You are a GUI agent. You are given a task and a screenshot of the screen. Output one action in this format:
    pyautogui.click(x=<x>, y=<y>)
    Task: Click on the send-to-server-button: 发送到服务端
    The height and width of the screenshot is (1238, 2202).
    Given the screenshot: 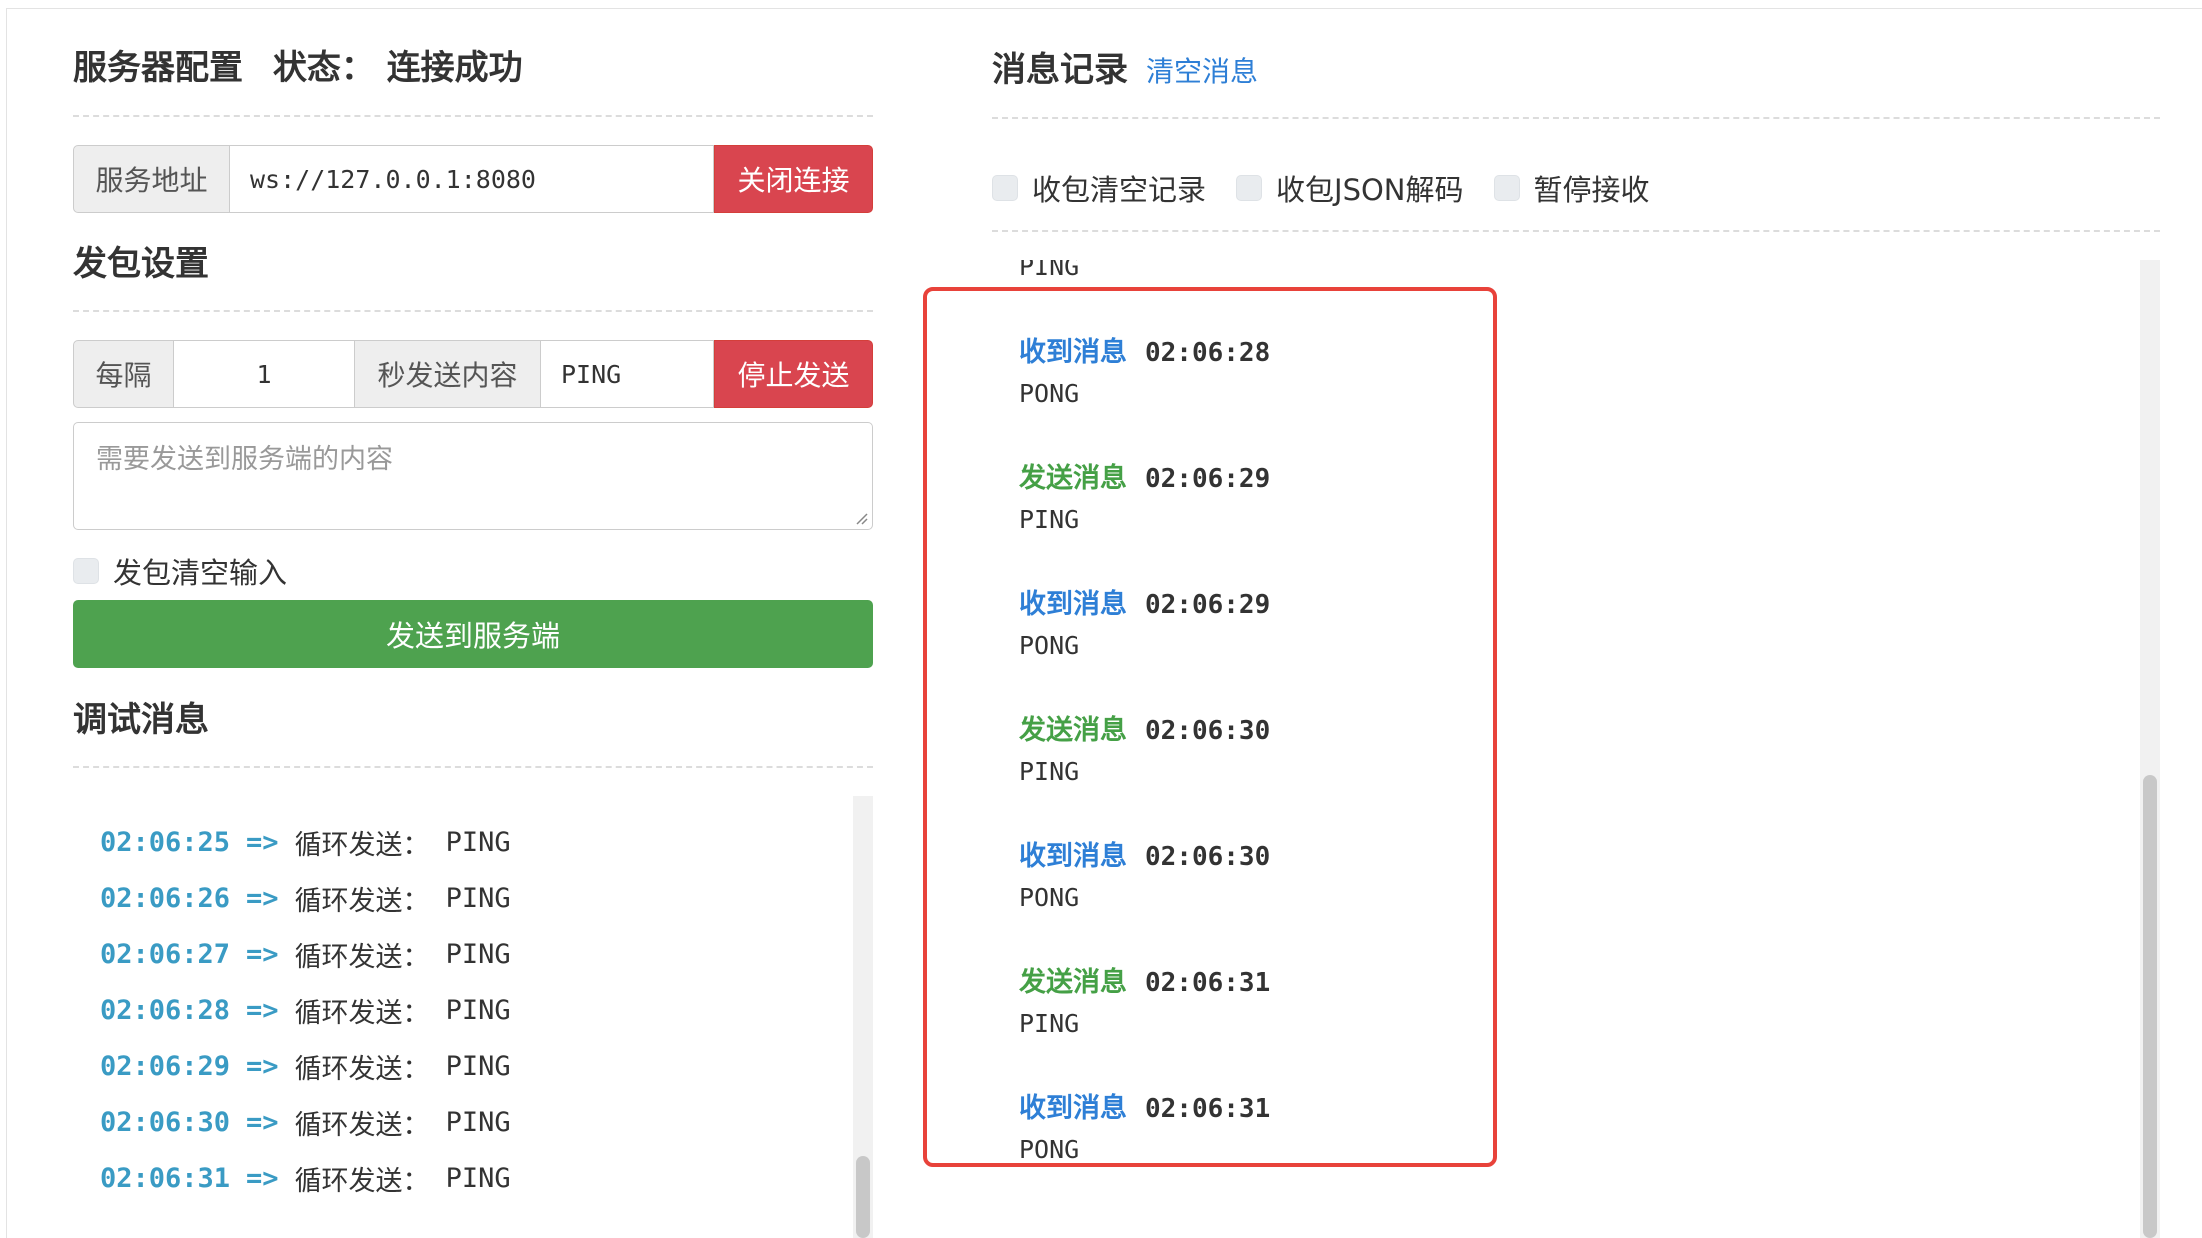 What is the action you would take?
    pyautogui.click(x=473, y=634)
    